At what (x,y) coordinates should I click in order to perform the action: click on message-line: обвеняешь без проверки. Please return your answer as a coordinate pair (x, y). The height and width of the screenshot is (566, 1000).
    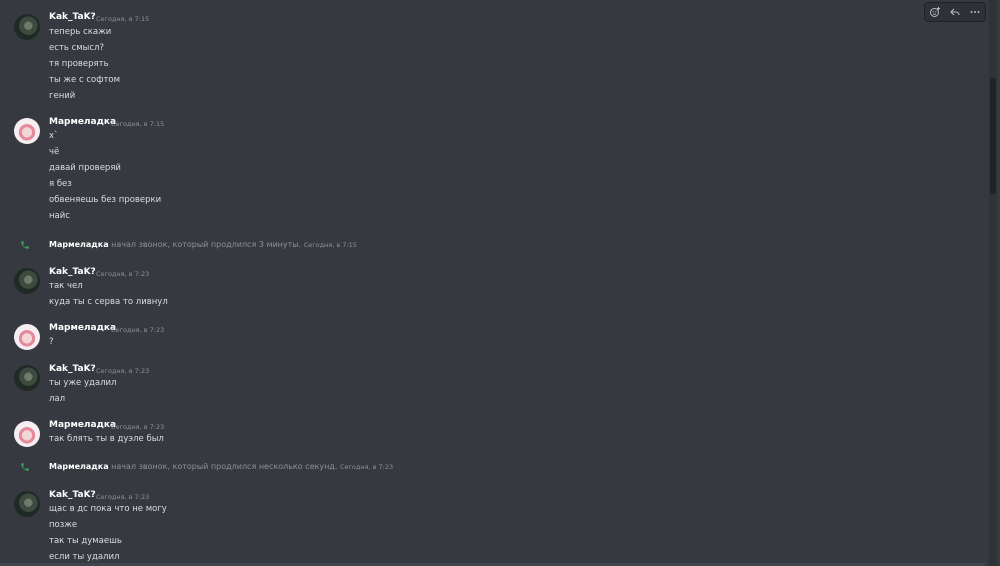
    Looking at the image, I should click on (105, 200).